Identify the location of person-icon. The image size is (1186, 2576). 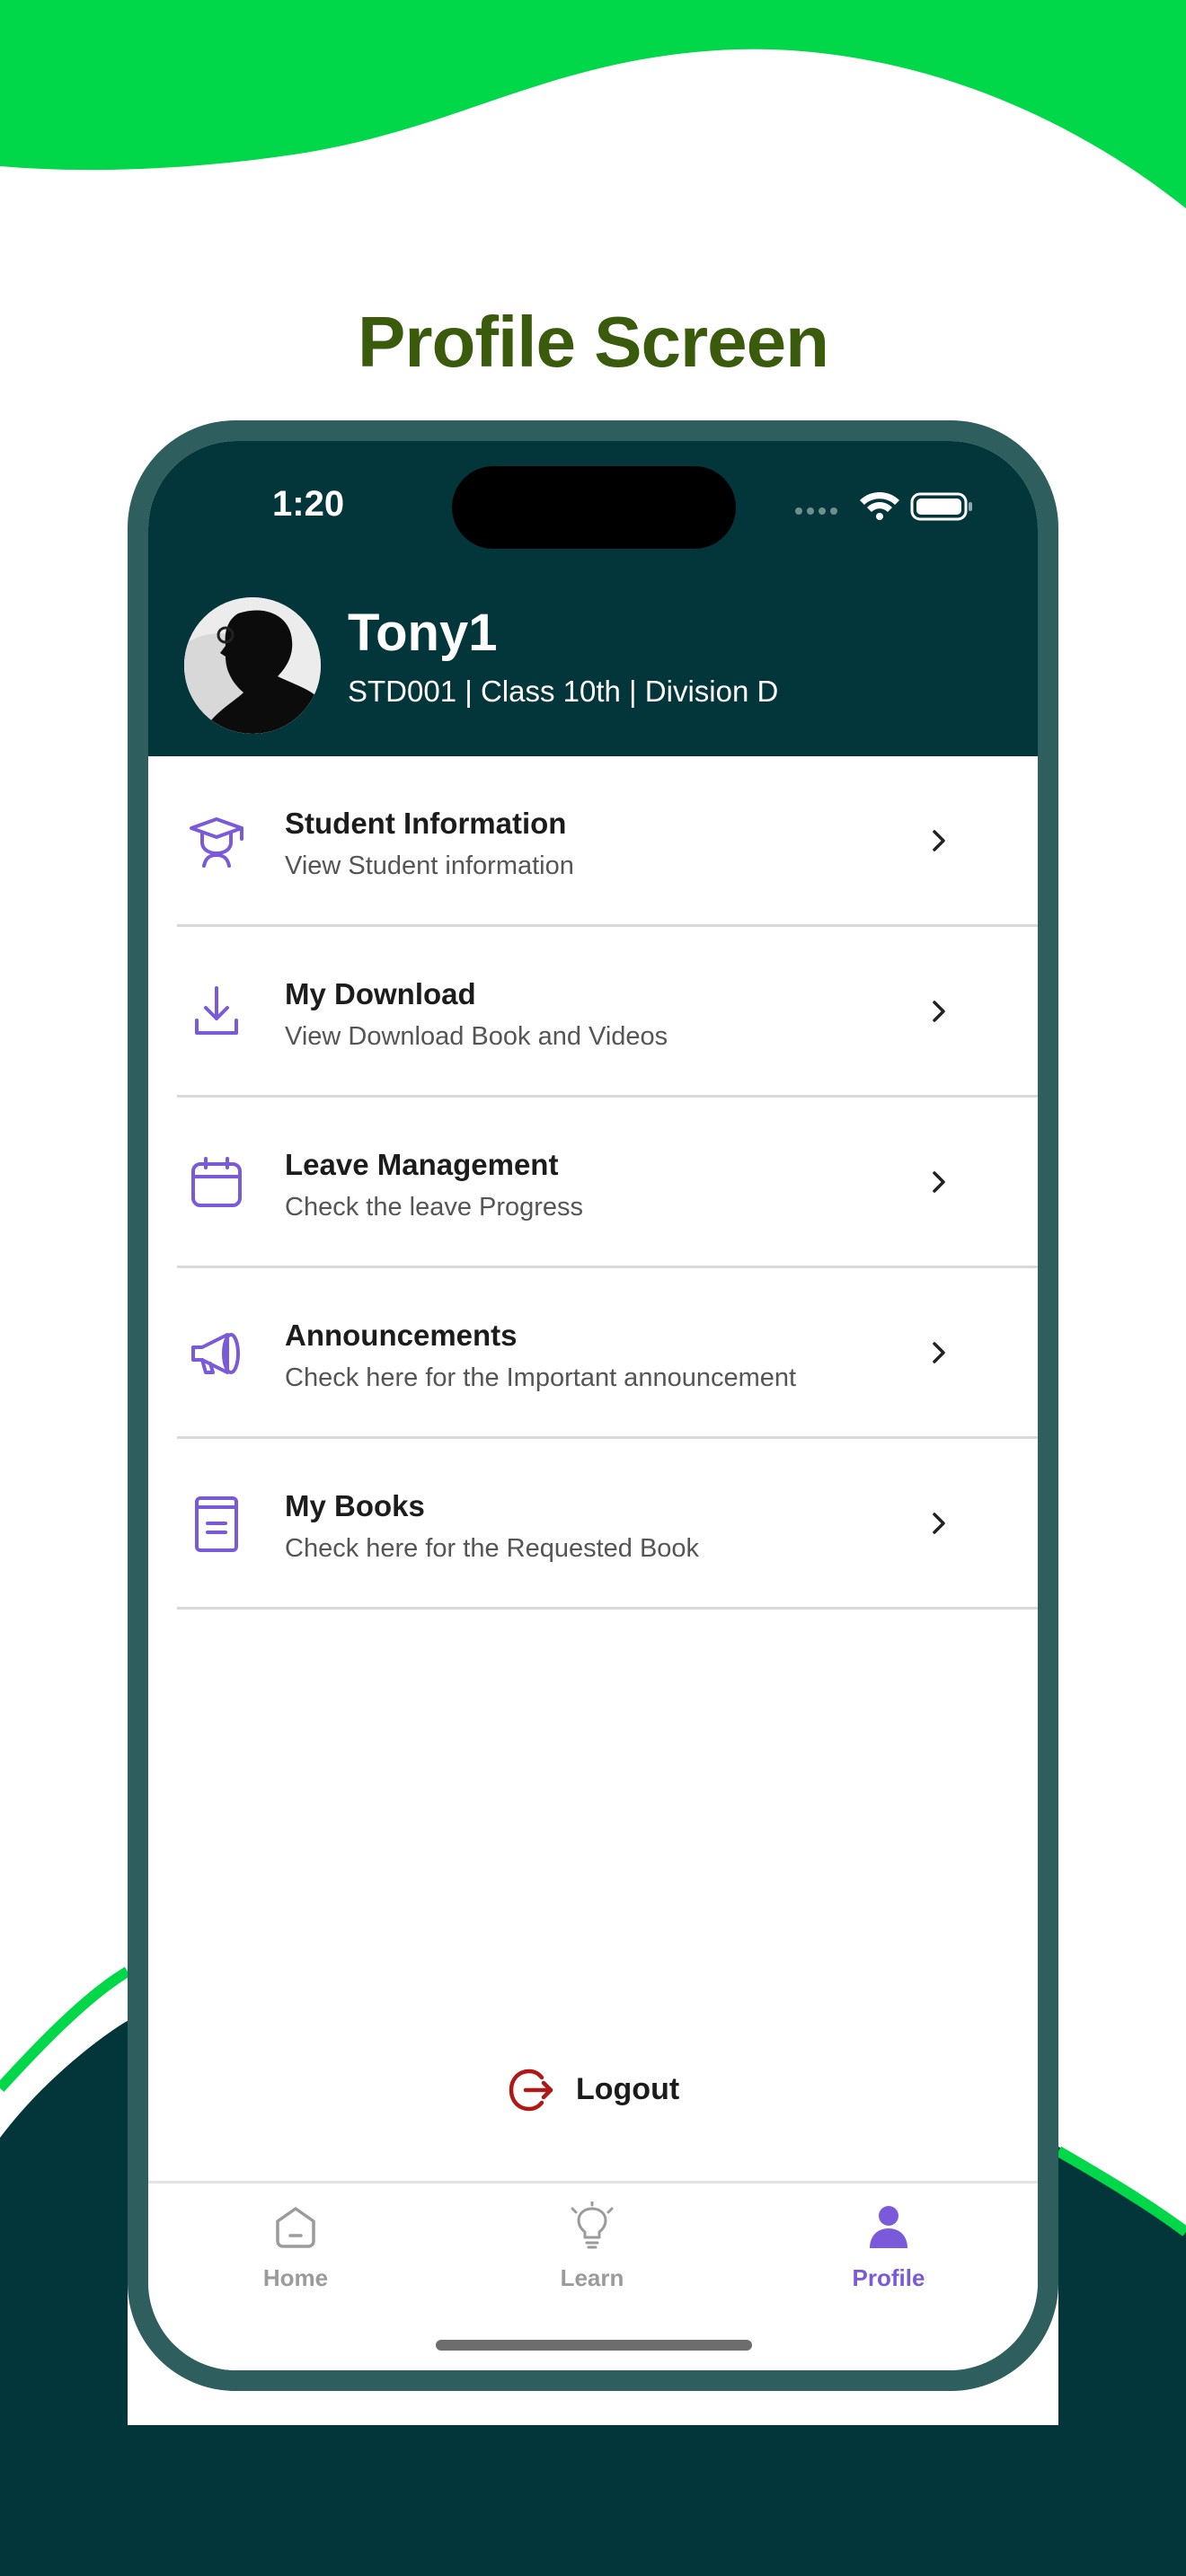
(888, 2227).